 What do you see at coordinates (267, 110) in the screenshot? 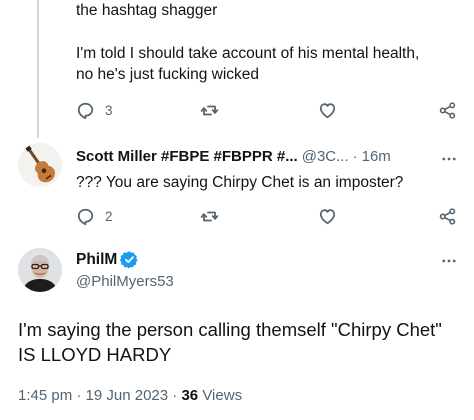
I see `prev-tweet-actions: 3` at bounding box center [267, 110].